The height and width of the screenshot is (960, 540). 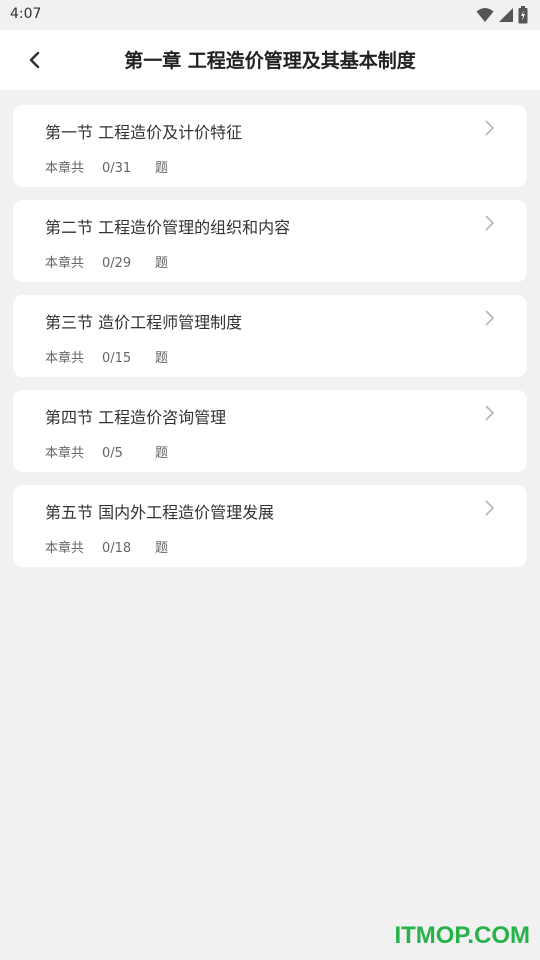 What do you see at coordinates (462, 935) in the screenshot?
I see `site-watermark: ITMOP.COM` at bounding box center [462, 935].